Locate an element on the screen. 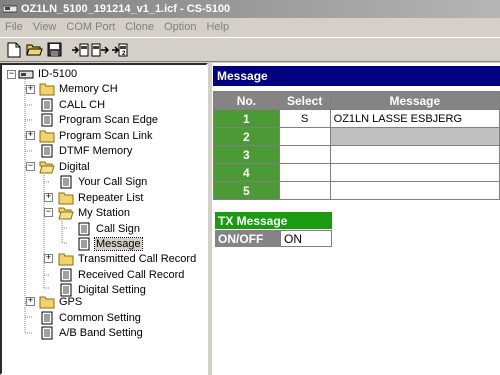 The height and width of the screenshot is (375, 500). tree-item-call-ch: CALL CH is located at coordinates (72, 105).